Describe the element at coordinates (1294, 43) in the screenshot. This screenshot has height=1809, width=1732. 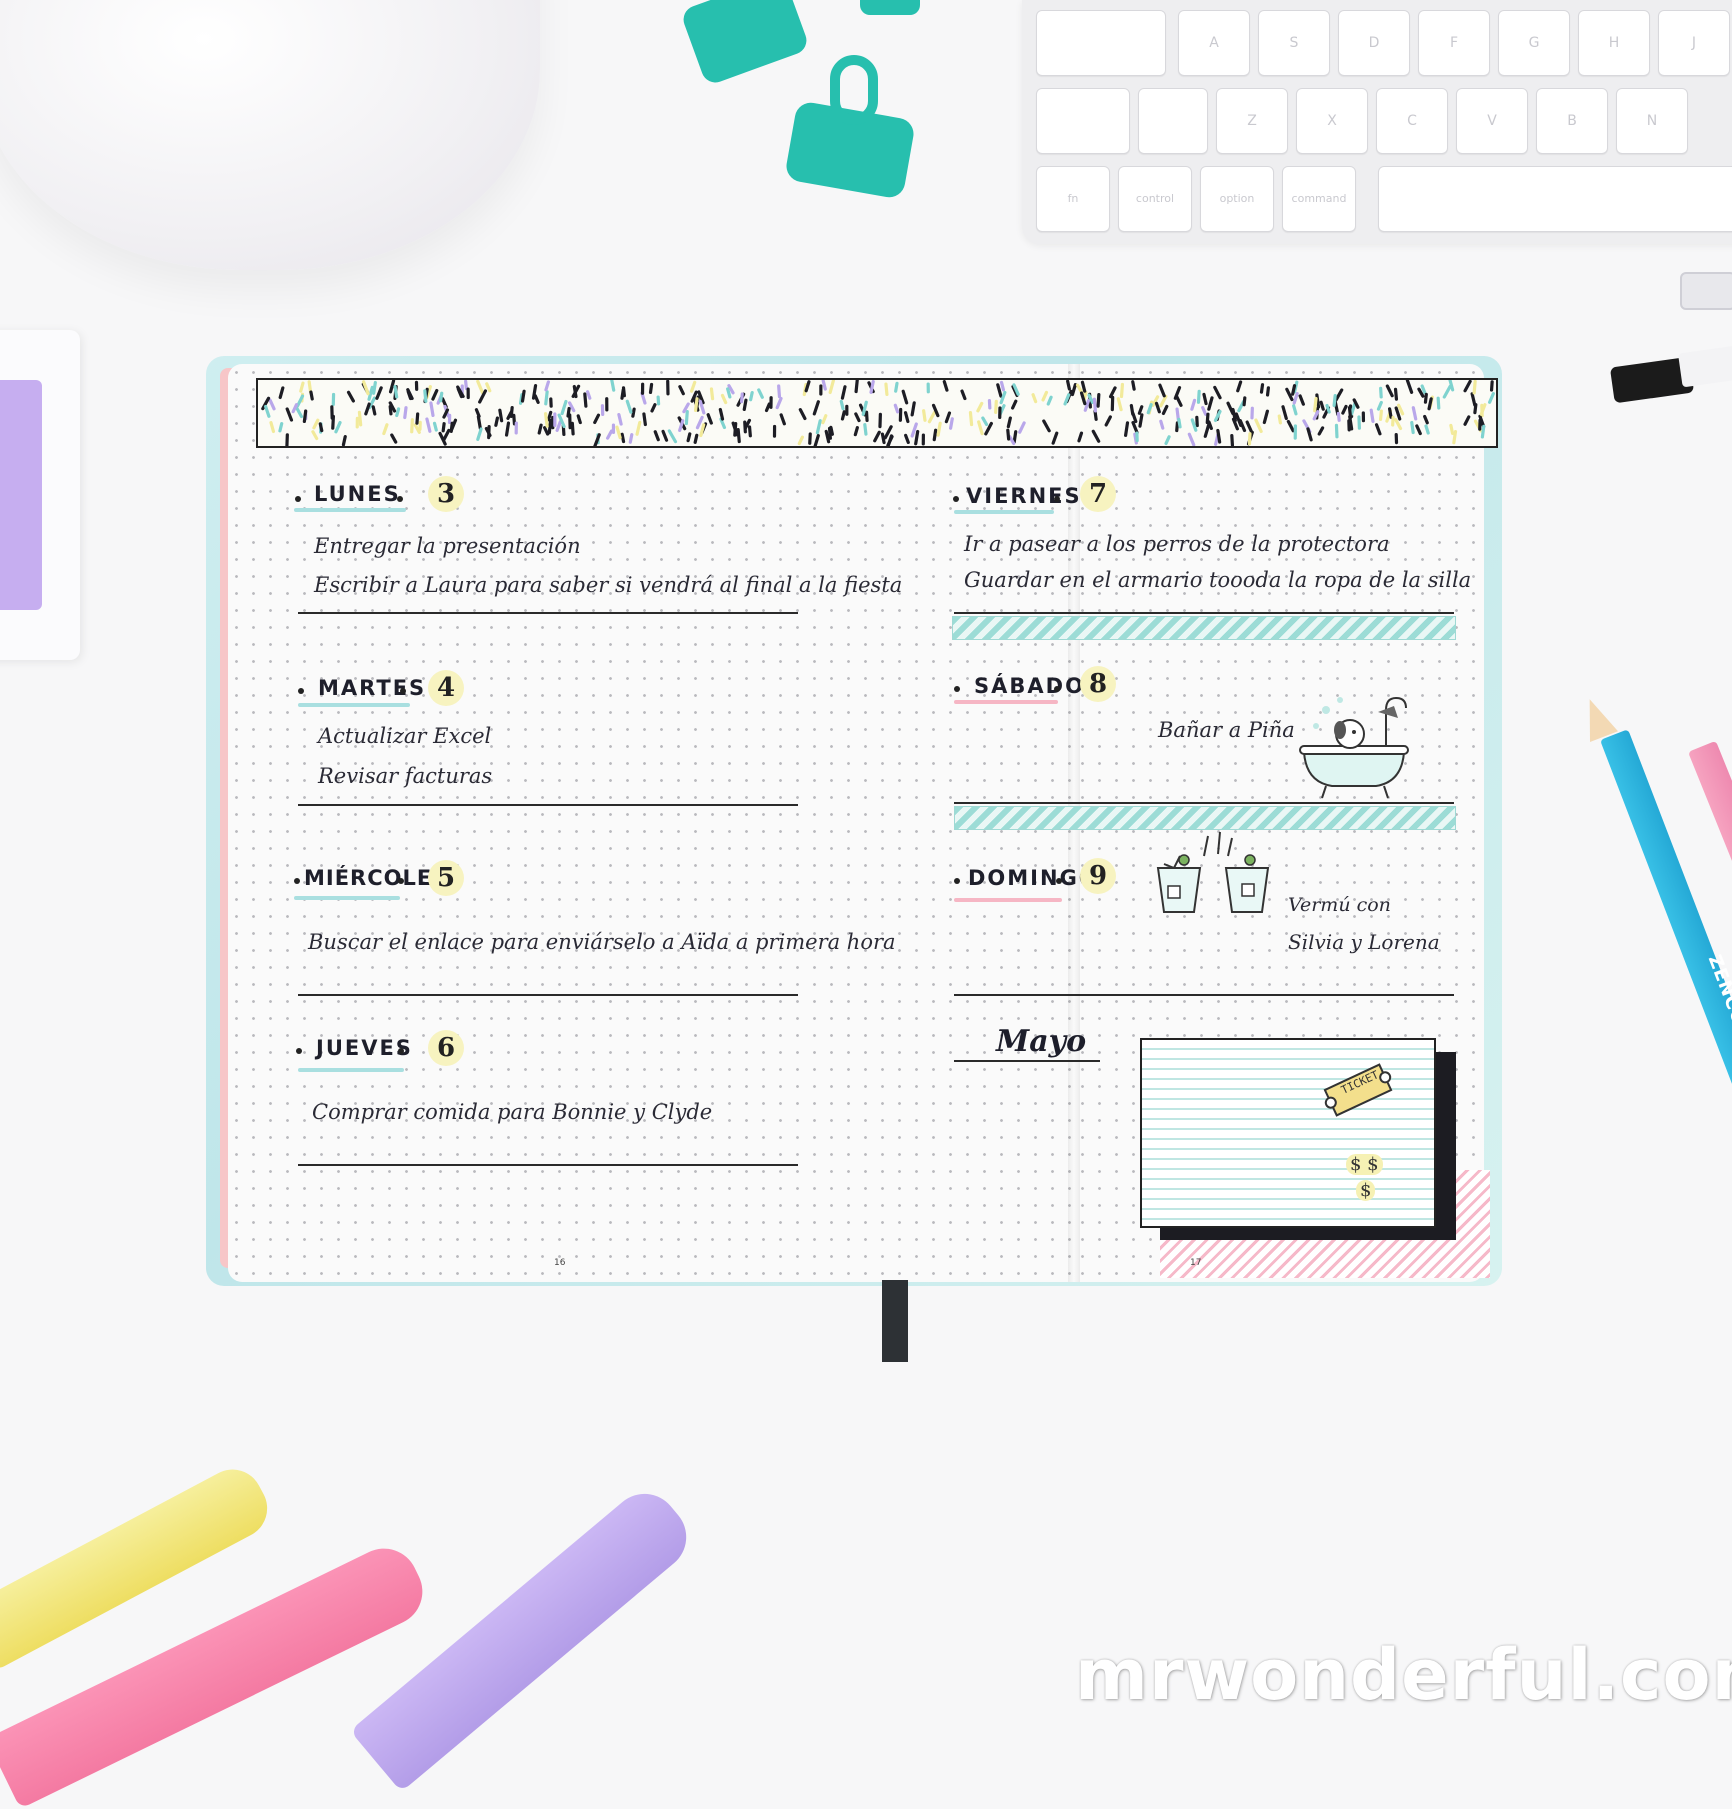
I see `keyboard-key: S` at that location.